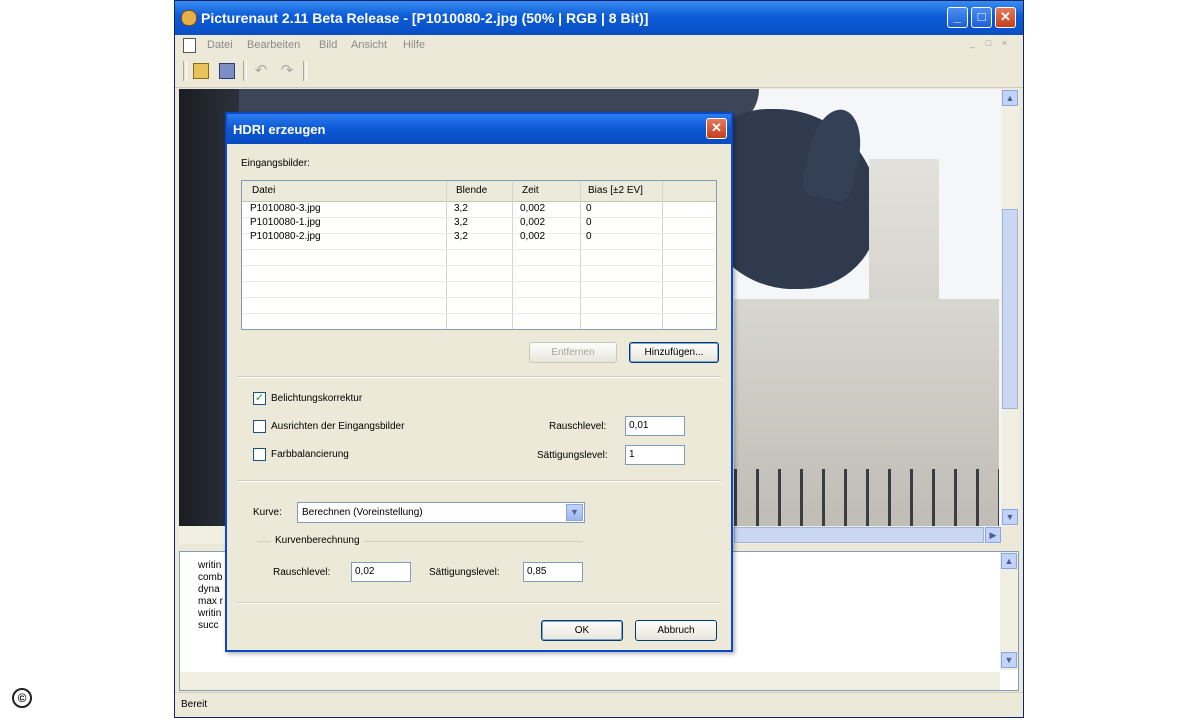 Image resolution: width=1200 pixels, height=720 pixels. Describe the element at coordinates (273, 45) in the screenshot. I see `menu-bearbeiten: Bearbeiten` at that location.